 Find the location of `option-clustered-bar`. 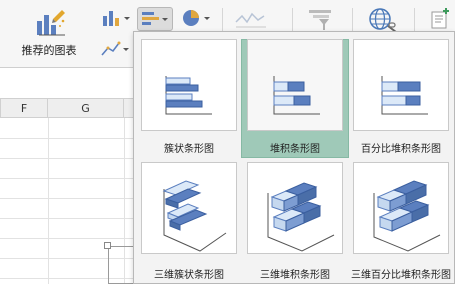

option-clustered-bar is located at coordinates (189, 85).